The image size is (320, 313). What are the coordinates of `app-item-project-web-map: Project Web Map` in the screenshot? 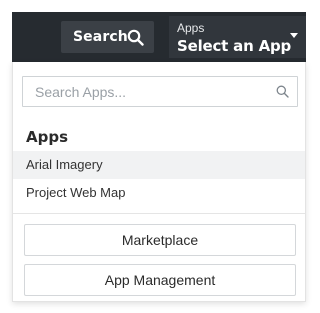 It's located at (159, 193).